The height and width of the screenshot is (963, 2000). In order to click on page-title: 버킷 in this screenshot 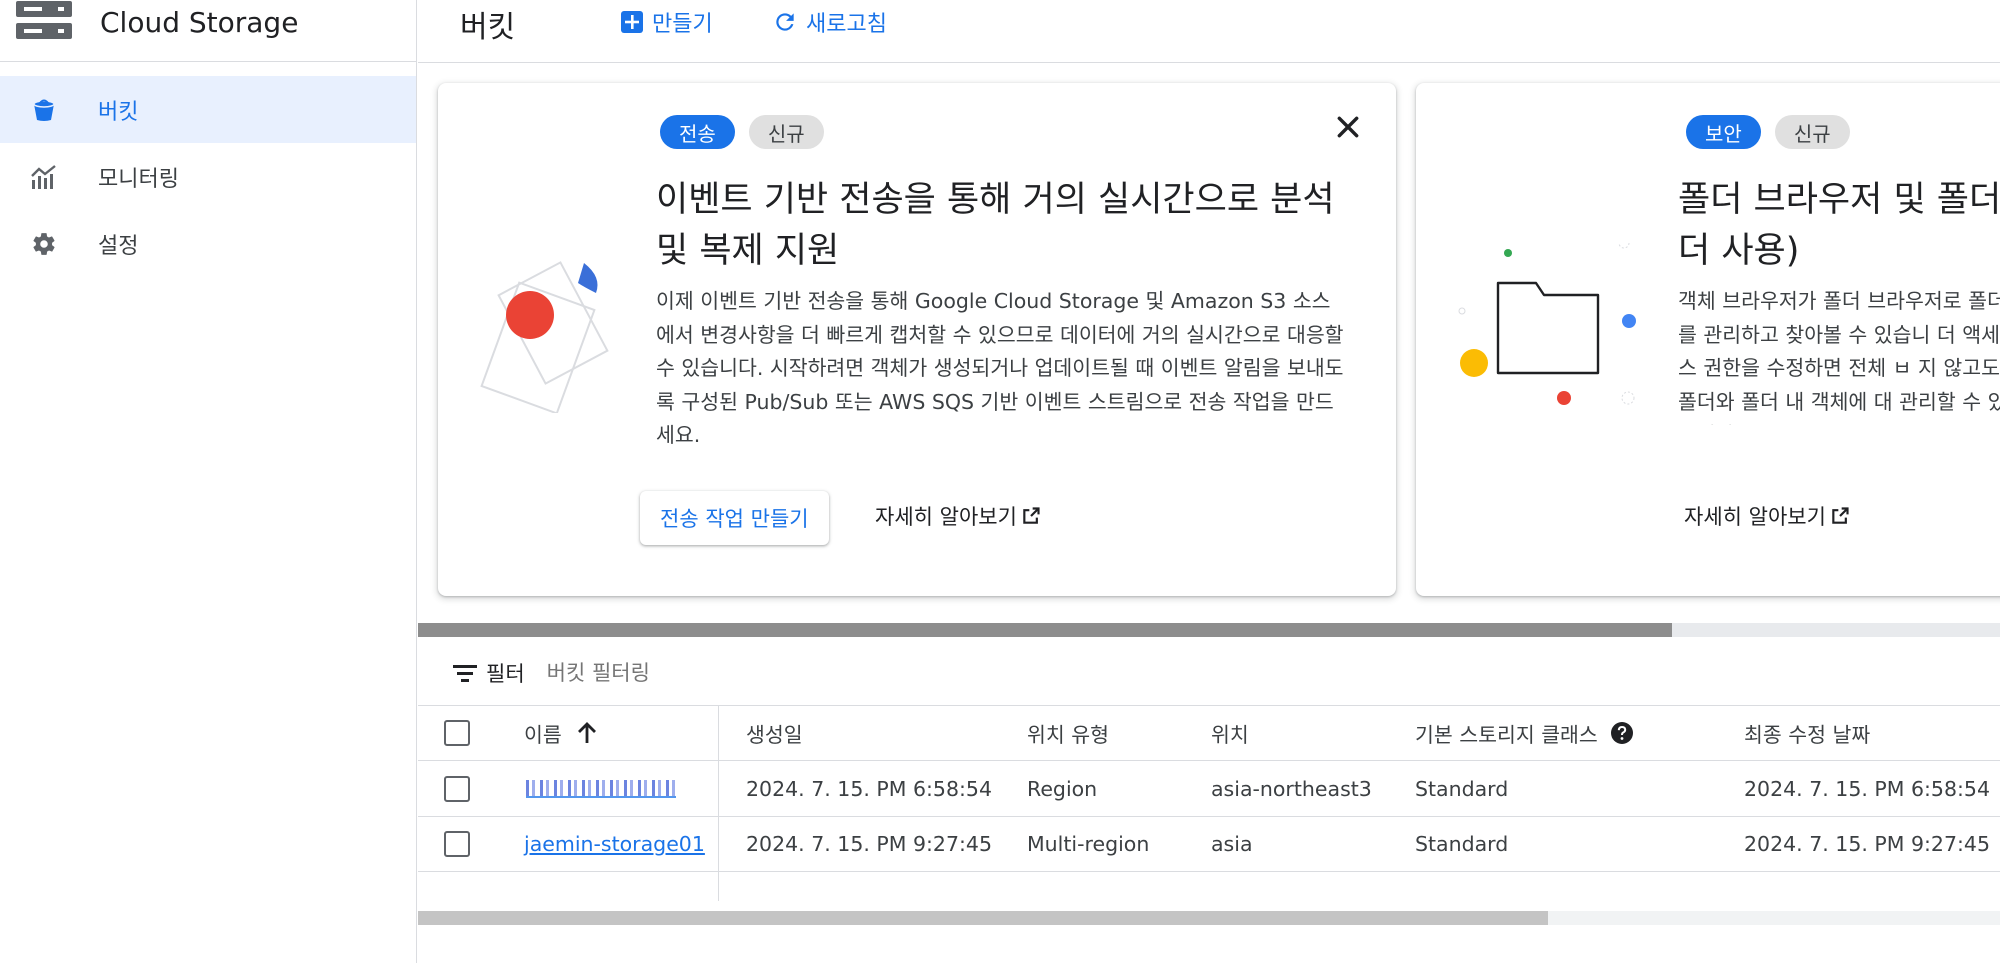, I will do `click(488, 27)`.